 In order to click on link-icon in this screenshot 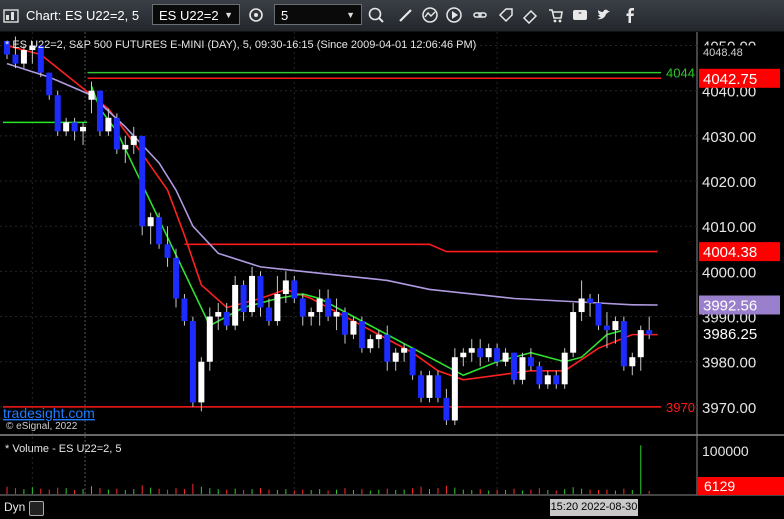, I will do `click(480, 15)`.